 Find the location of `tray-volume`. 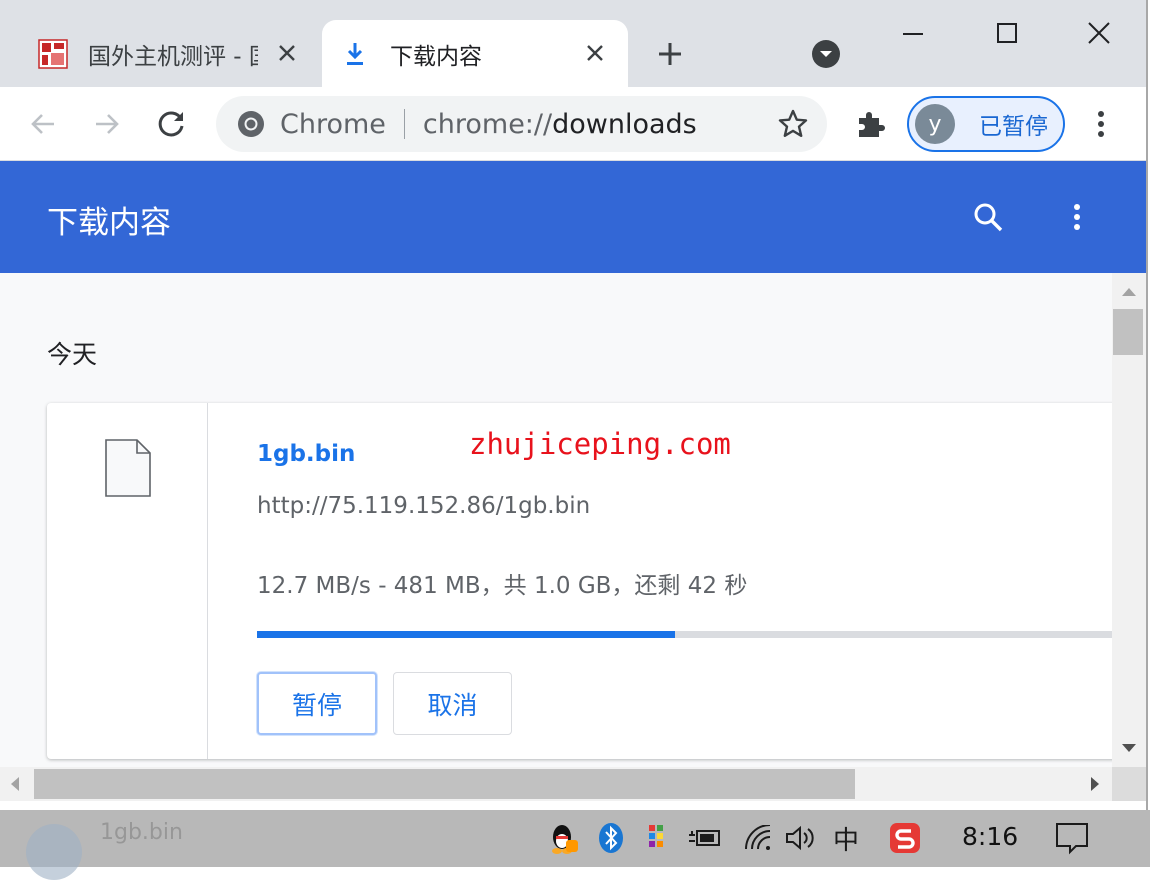

tray-volume is located at coordinates (801, 838).